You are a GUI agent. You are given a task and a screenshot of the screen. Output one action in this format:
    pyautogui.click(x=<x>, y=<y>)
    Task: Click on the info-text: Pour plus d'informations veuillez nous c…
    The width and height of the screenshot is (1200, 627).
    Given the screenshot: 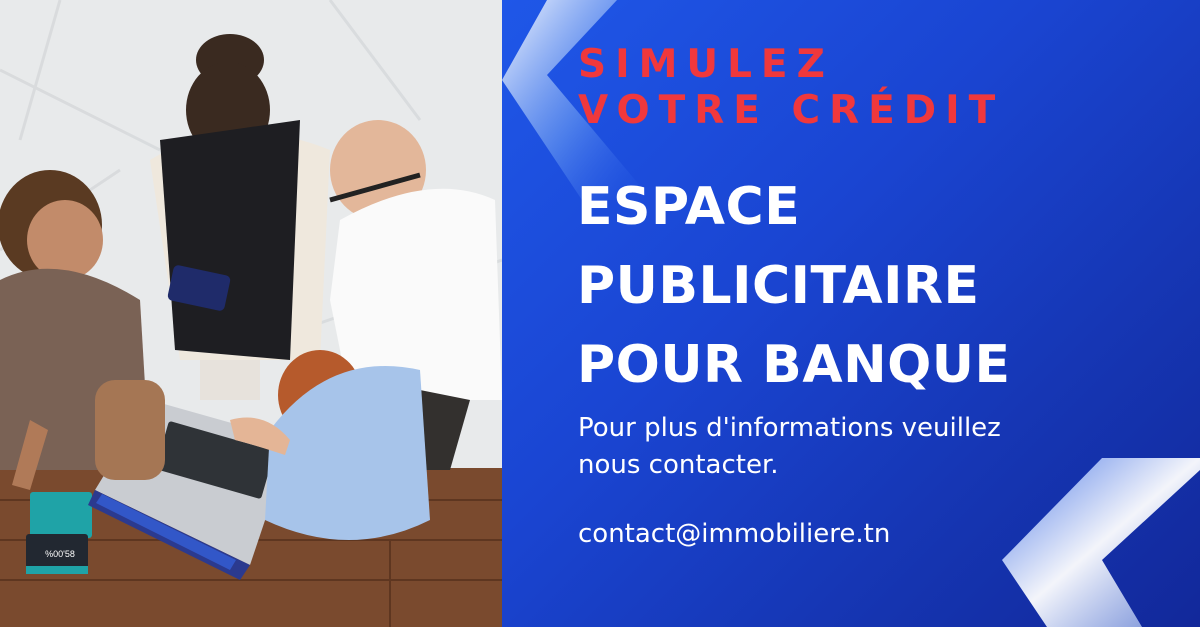 What is the action you would take?
    pyautogui.click(x=838, y=447)
    